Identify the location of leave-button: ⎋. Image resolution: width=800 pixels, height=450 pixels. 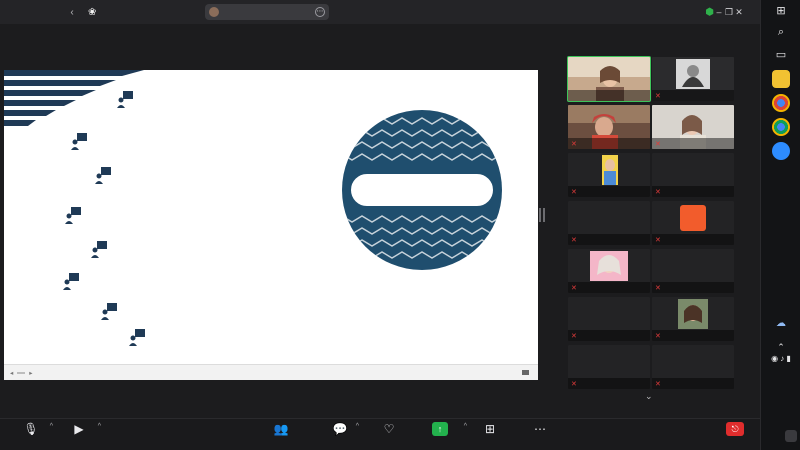
(735, 436).